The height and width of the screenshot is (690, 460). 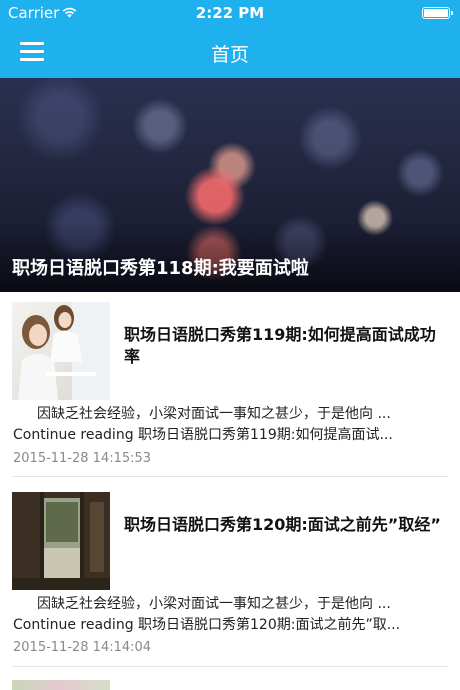 I want to click on battery-icon, so click(x=437, y=13).